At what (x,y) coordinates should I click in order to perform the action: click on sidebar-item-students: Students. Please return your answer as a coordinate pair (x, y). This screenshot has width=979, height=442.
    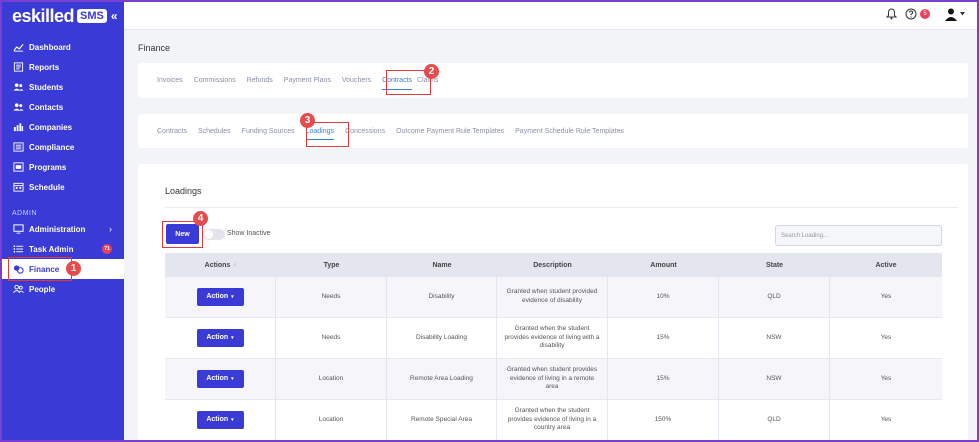
    Looking at the image, I should click on (62, 87).